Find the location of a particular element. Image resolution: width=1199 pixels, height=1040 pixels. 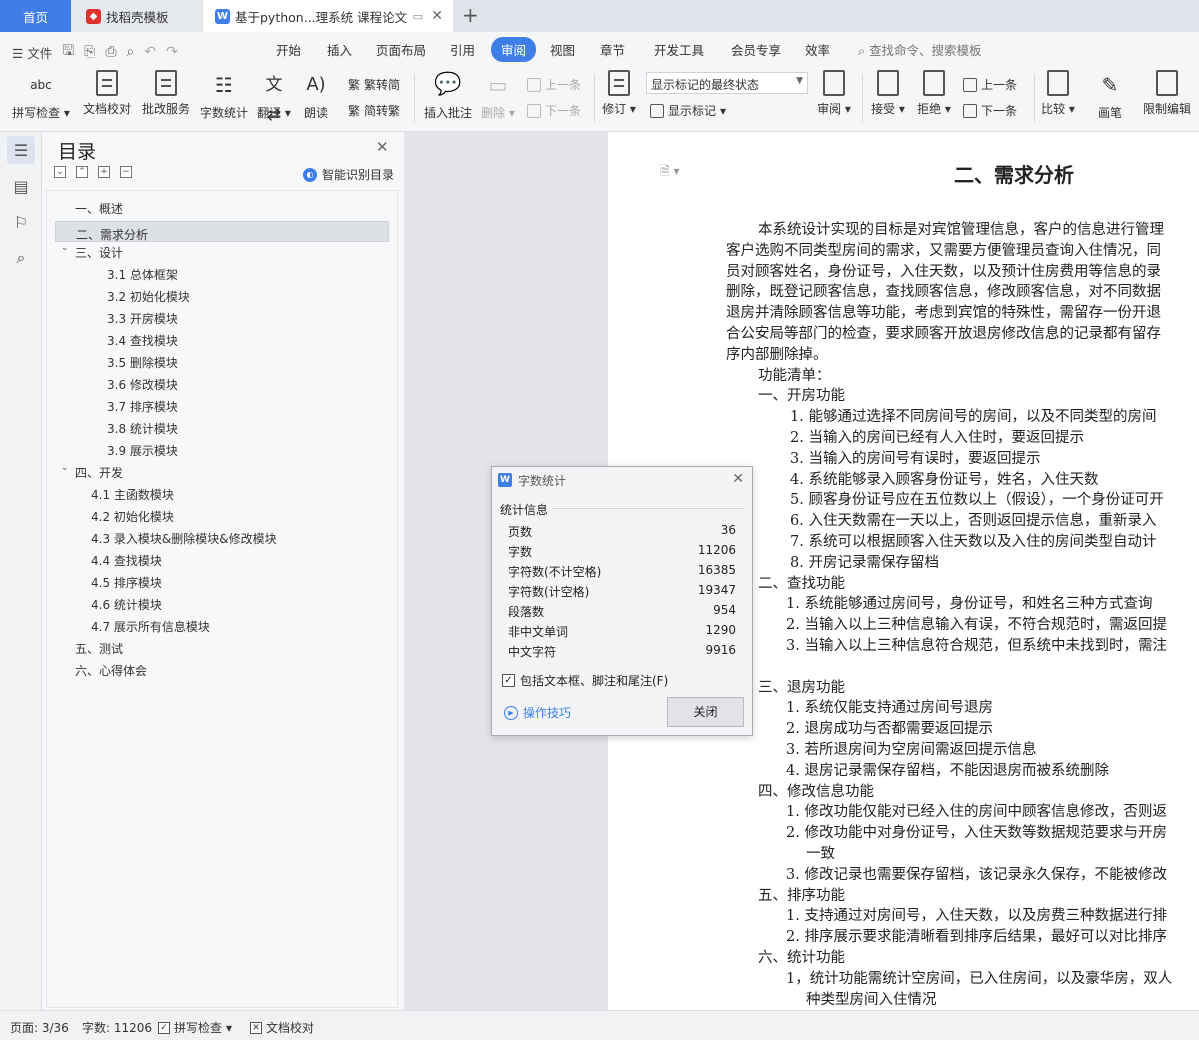

toc-item: 3.8 统计模块 is located at coordinates (142, 429).